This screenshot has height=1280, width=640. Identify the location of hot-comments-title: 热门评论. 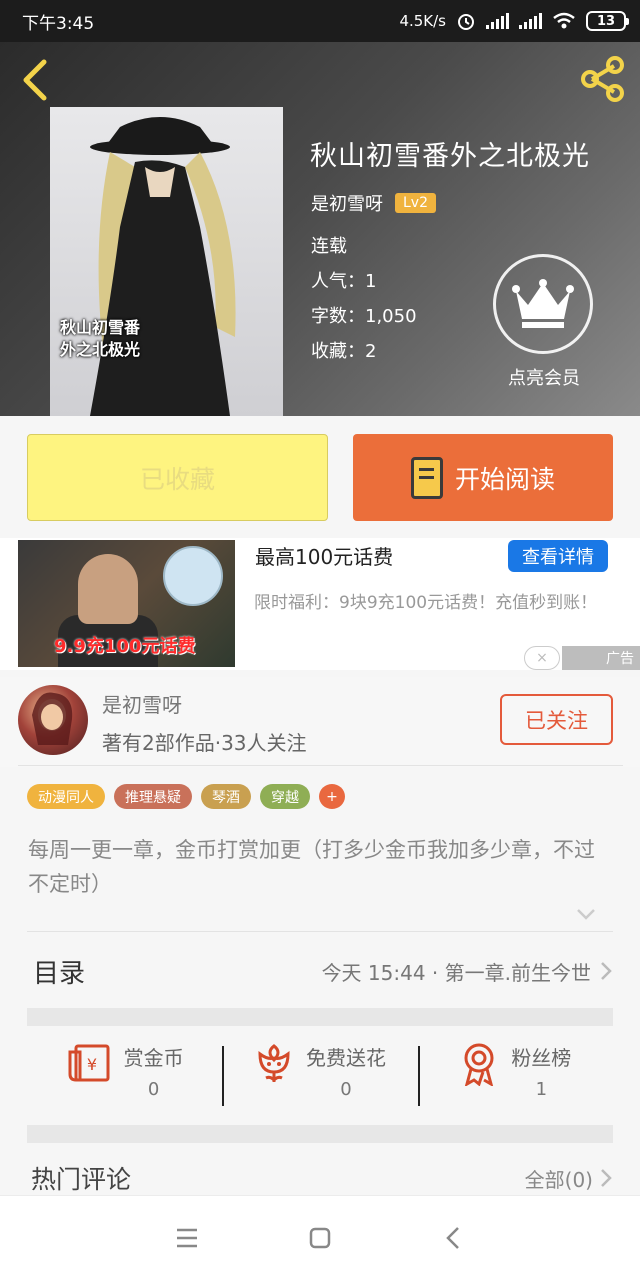
(81, 1179).